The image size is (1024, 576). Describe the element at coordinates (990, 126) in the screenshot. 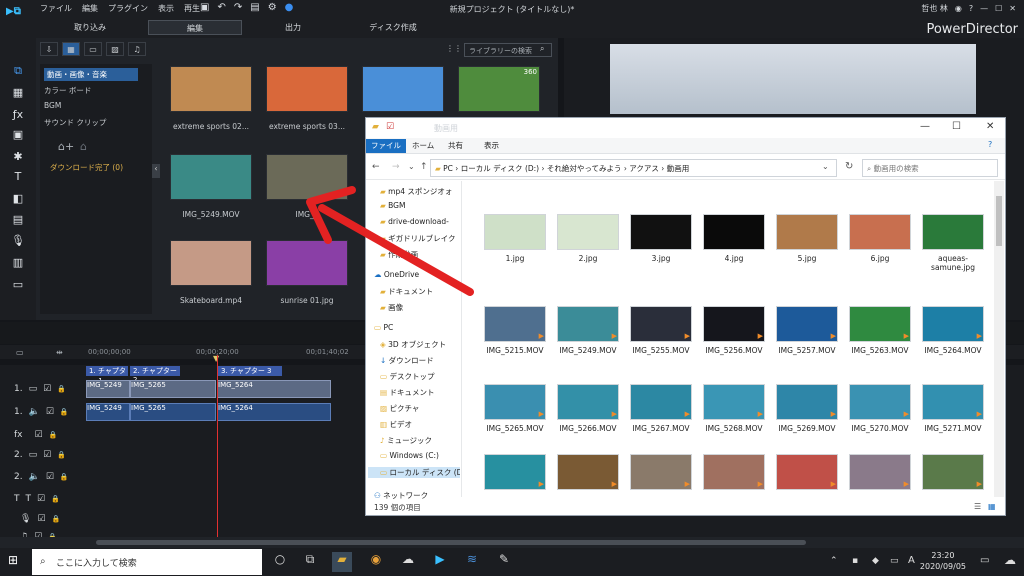

I see `explorer-close: ✕` at that location.